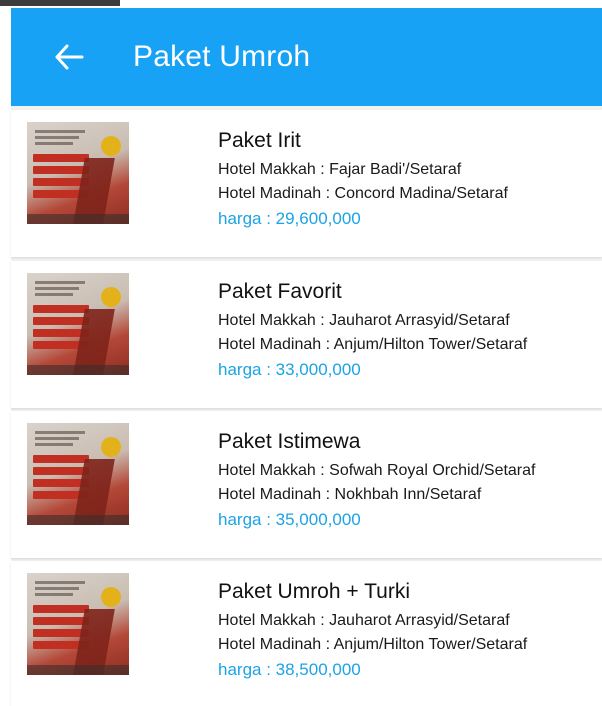 This screenshot has width=602, height=706. I want to click on back-button, so click(69, 57).